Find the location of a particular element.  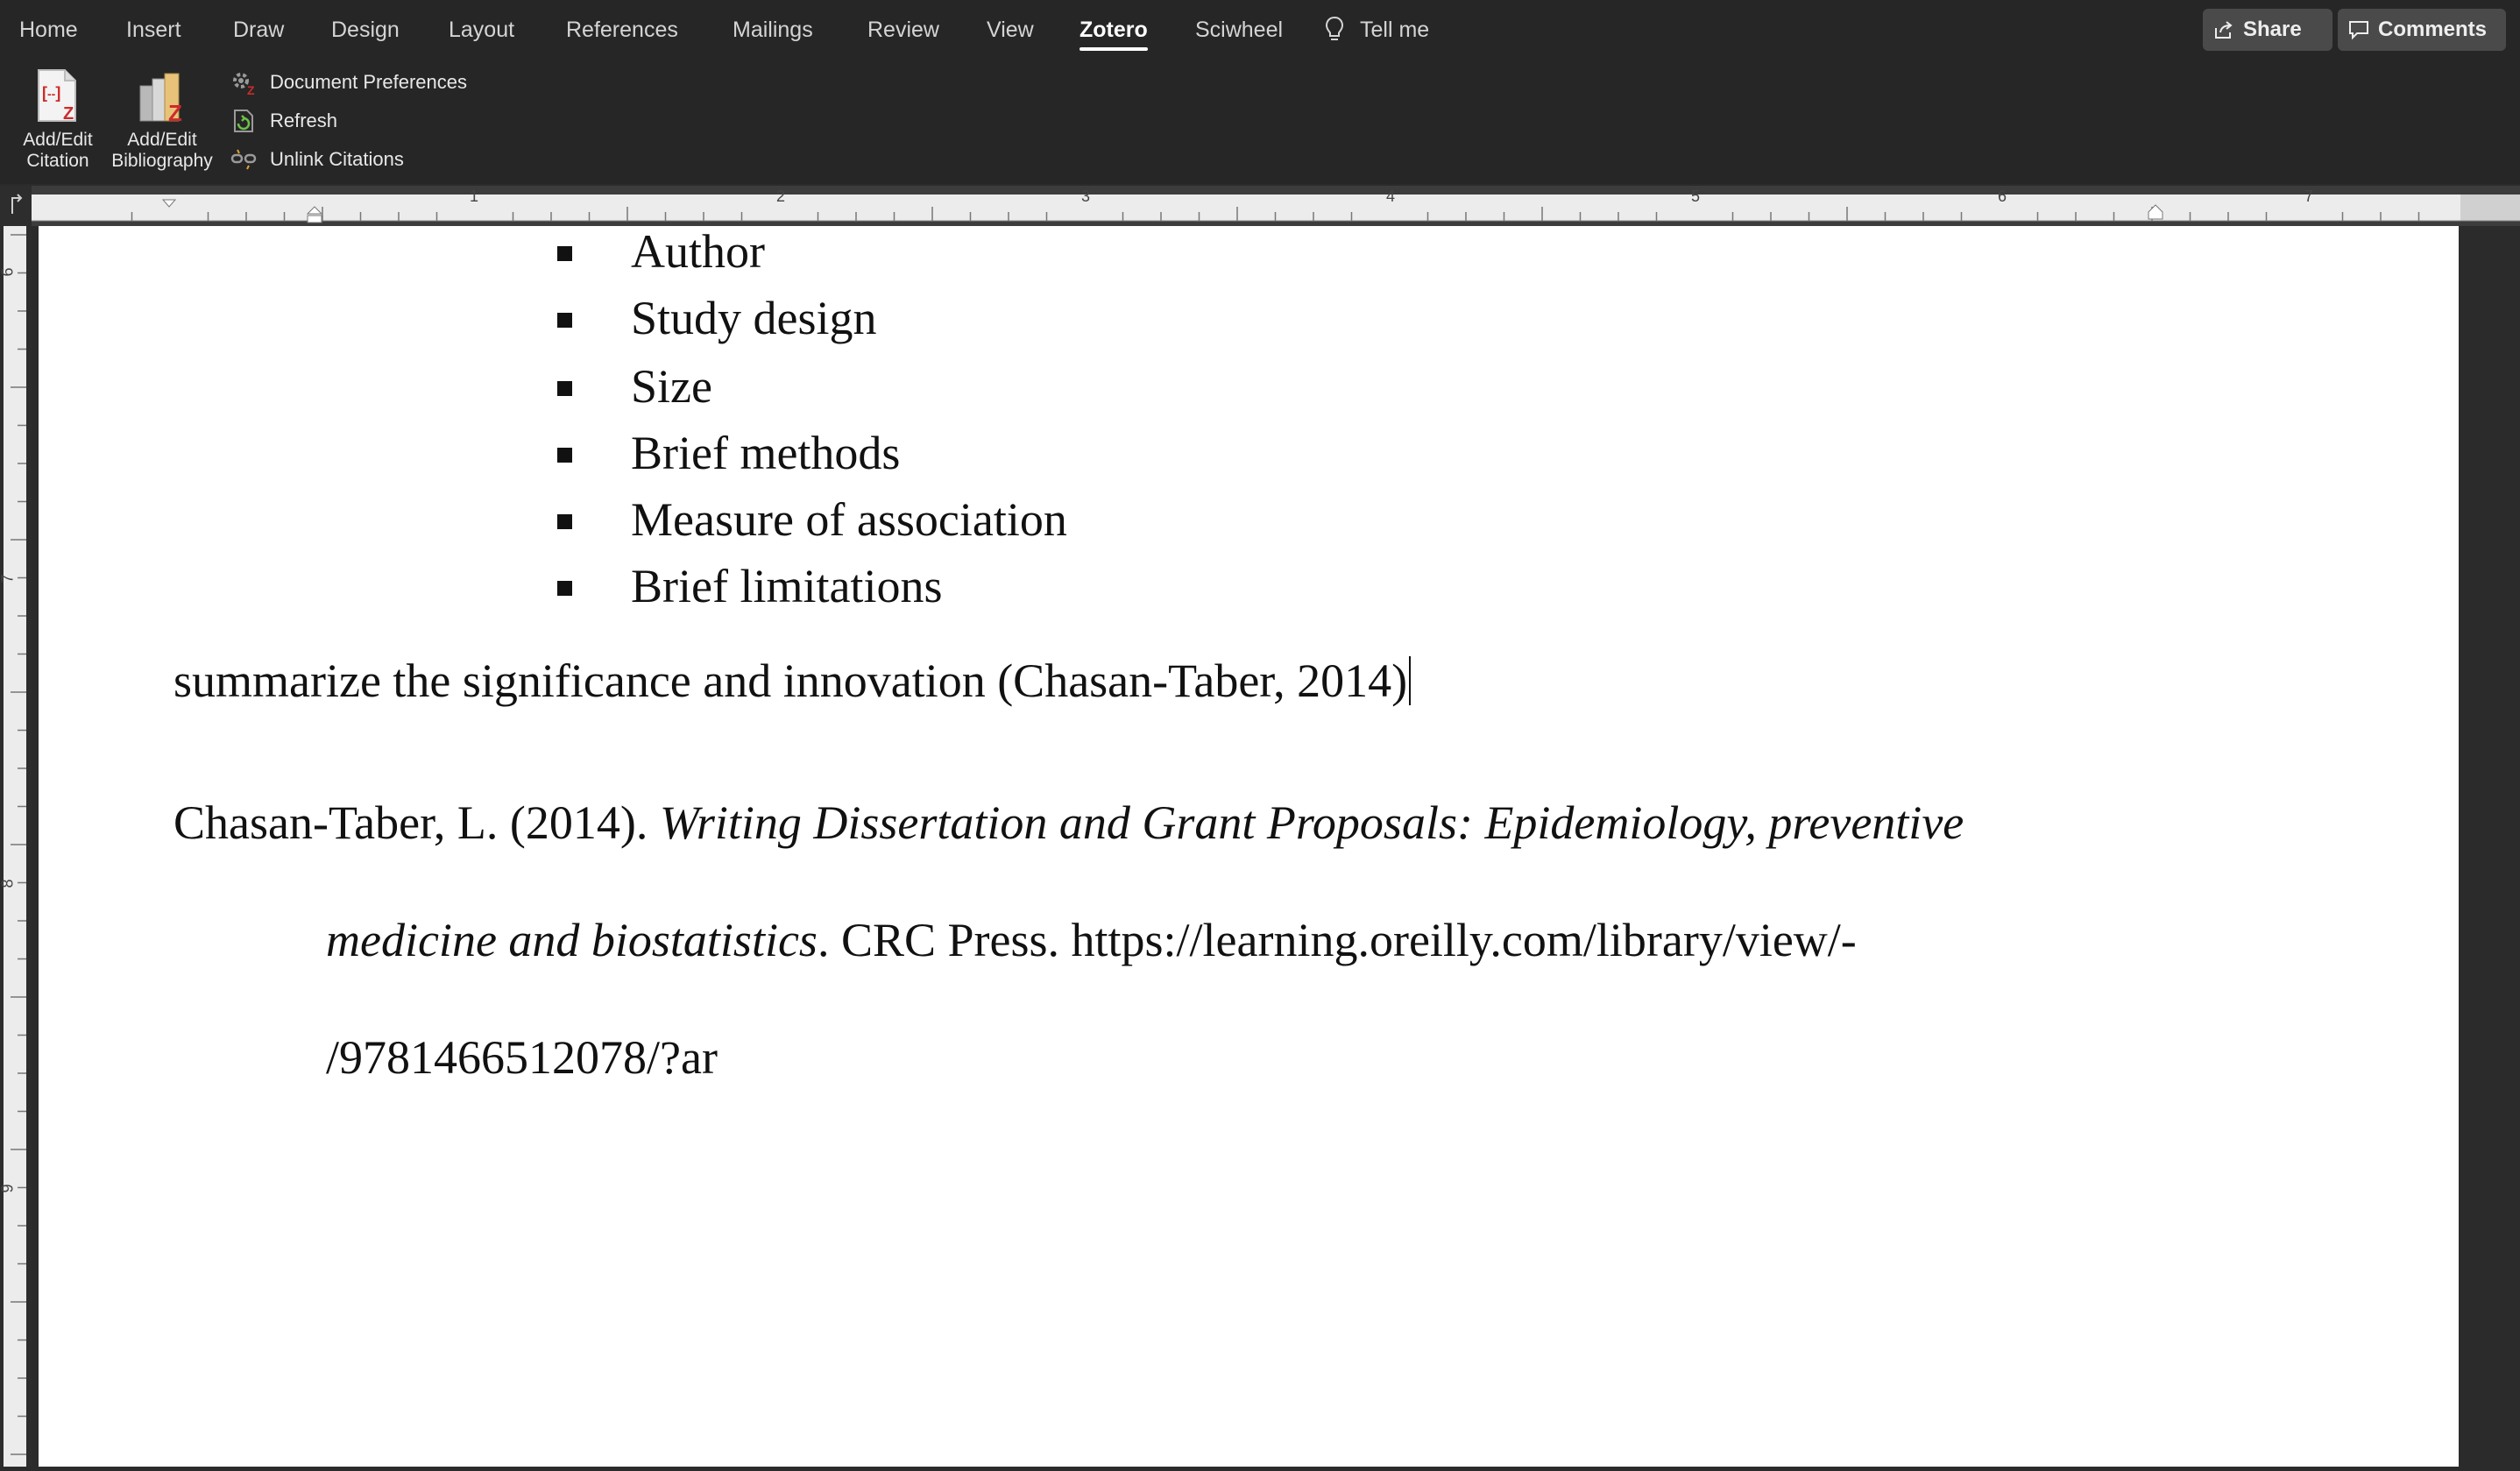

ruler-number: 5 is located at coordinates (1696, 196).